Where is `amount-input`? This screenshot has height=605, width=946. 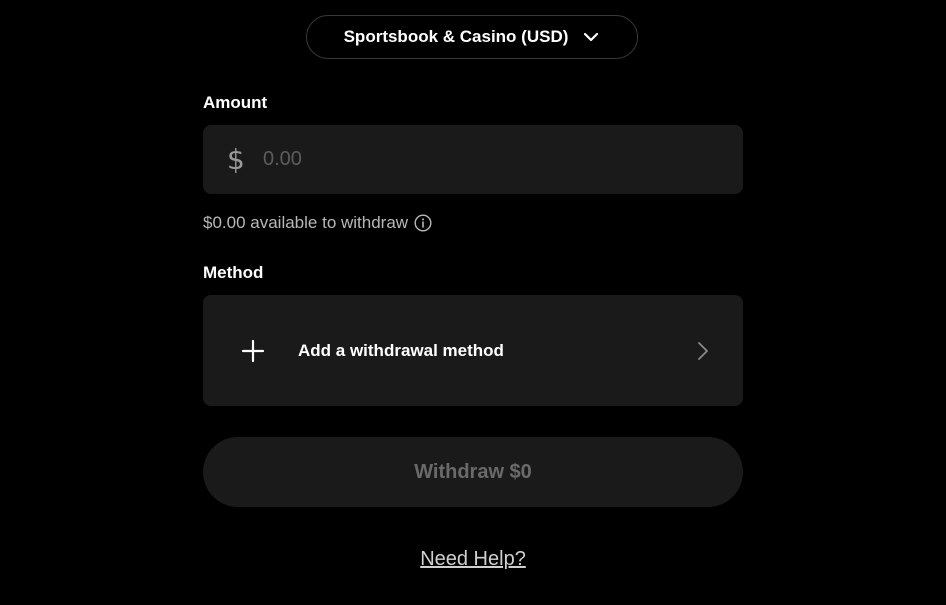
amount-input is located at coordinates (483, 159).